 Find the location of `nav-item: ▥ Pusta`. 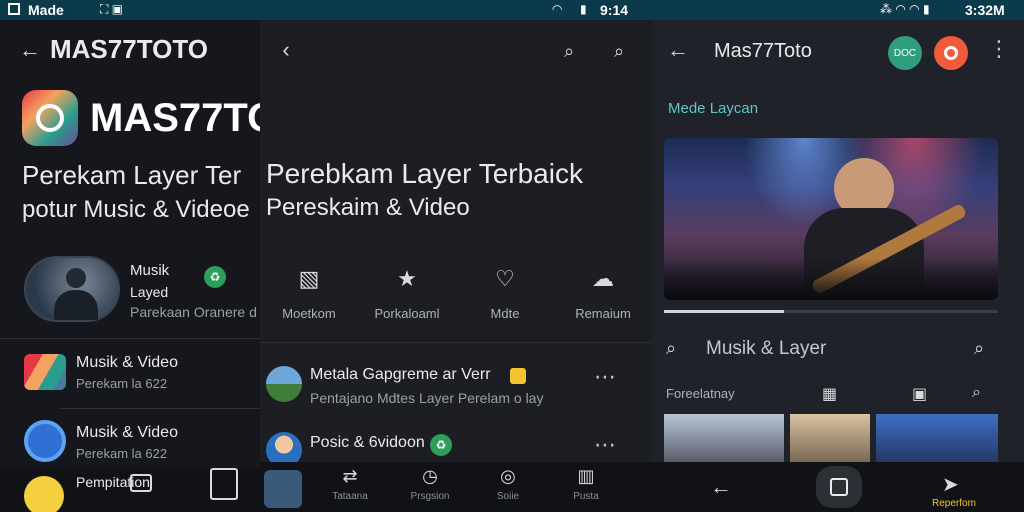

nav-item: ▥ Pusta is located at coordinates (586, 484).